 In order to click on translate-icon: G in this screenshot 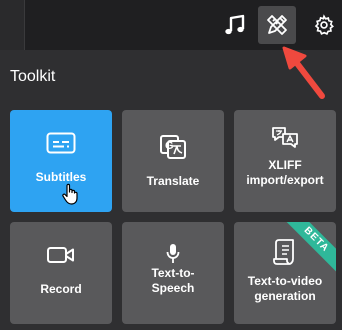, I will do `click(173, 147)`.